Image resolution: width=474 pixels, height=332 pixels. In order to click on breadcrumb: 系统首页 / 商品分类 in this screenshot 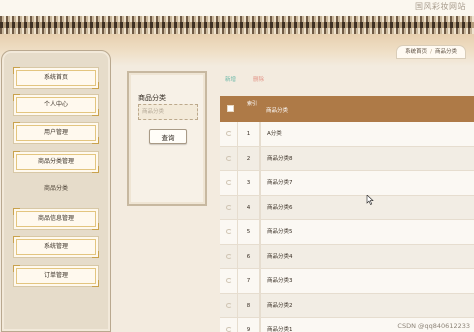, I will do `click(431, 52)`.